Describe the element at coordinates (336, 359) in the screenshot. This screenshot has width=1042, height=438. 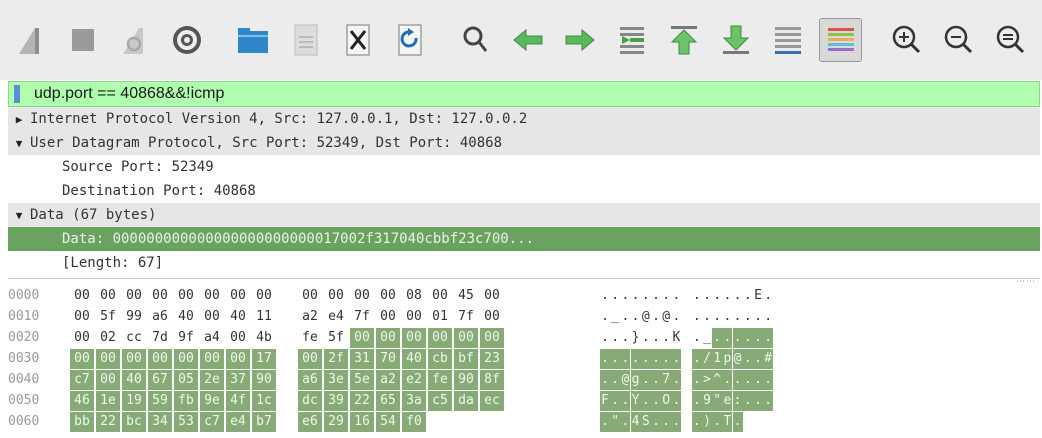
I see `hex-byte: 2f` at that location.